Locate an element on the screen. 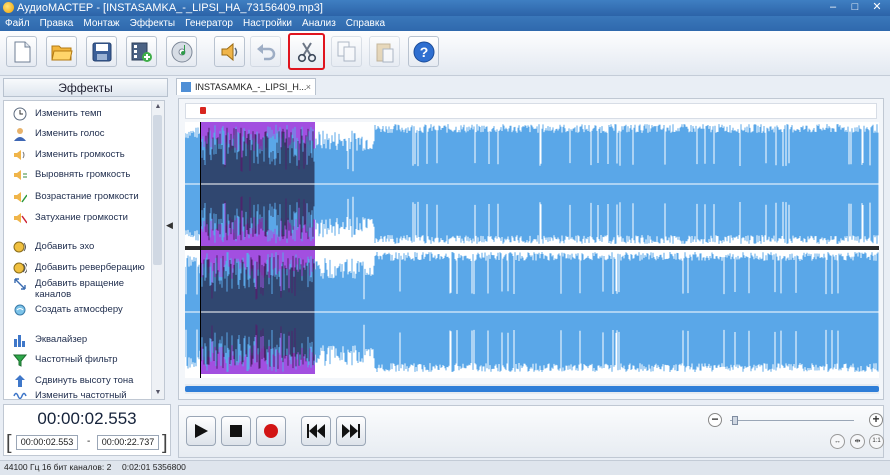 The image size is (890, 475). cd-icon is located at coordinates (181, 51).